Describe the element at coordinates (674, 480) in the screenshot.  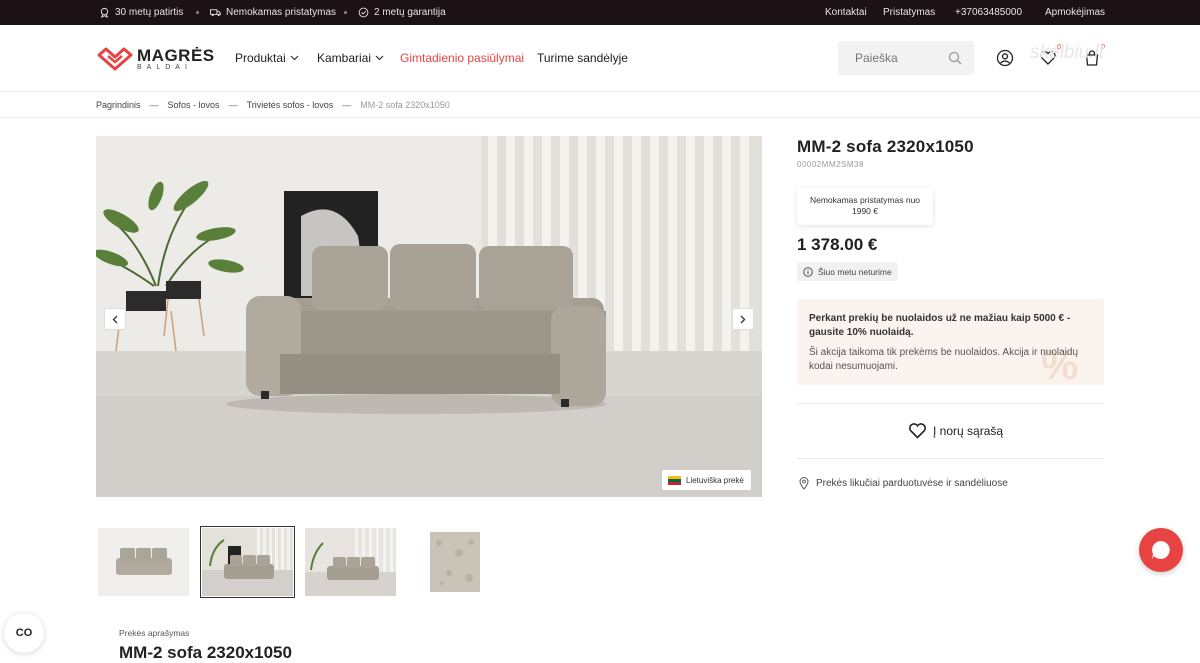
I see `lithuania-flag-icon` at that location.